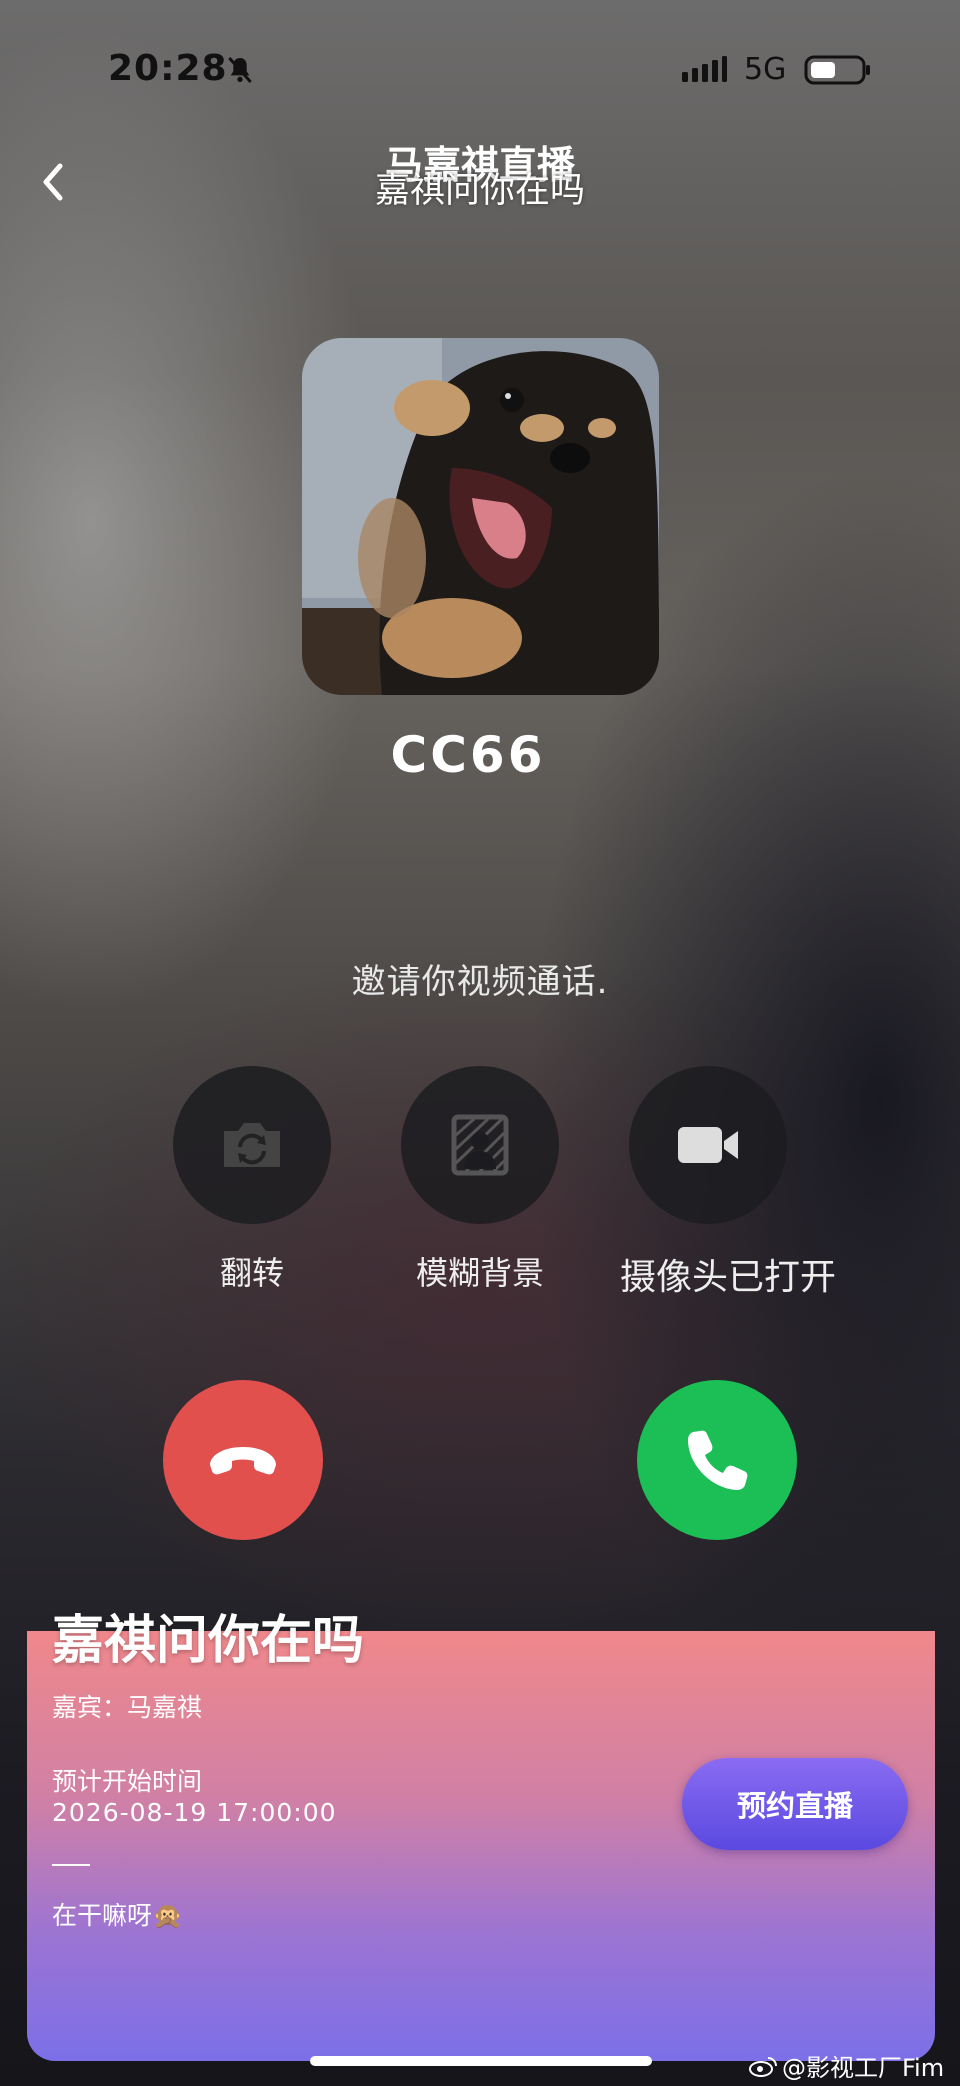 The image size is (960, 2086). What do you see at coordinates (240, 70) in the screenshot?
I see `mute-bell-icon` at bounding box center [240, 70].